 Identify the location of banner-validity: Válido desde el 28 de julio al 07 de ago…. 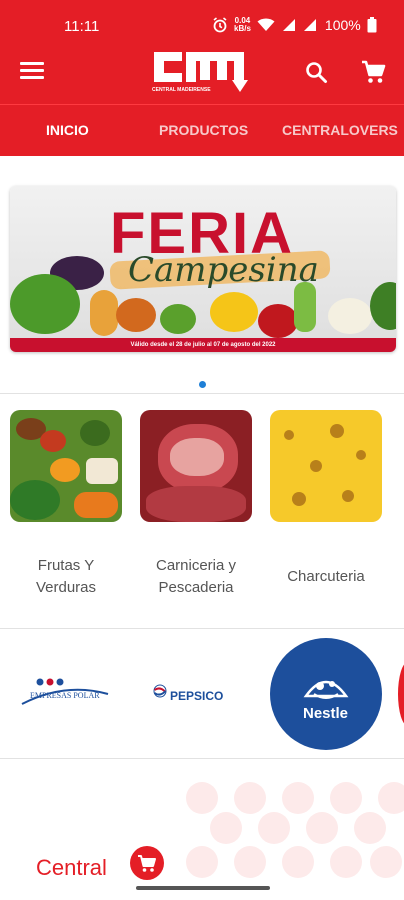
(203, 345).